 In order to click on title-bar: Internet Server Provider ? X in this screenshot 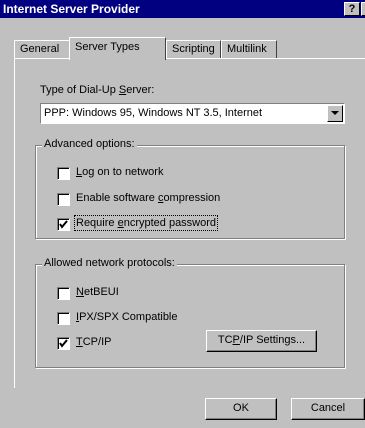, I will do `click(182, 9)`.